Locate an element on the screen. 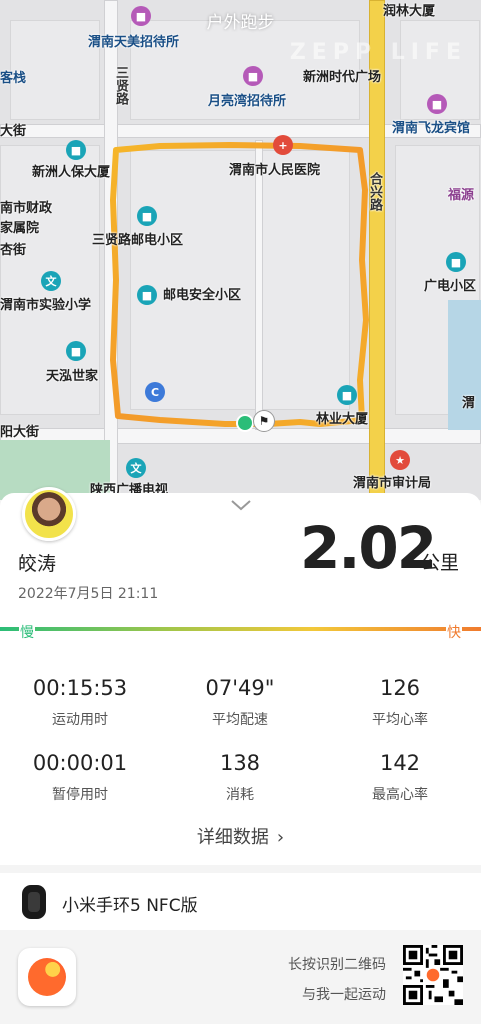 The width and height of the screenshot is (481, 1024). stat-label: 暂停用时 is located at coordinates (80, 795).